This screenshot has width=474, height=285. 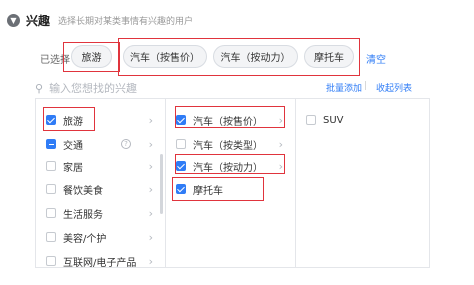 I want to click on item-label: 家居, so click(x=73, y=168).